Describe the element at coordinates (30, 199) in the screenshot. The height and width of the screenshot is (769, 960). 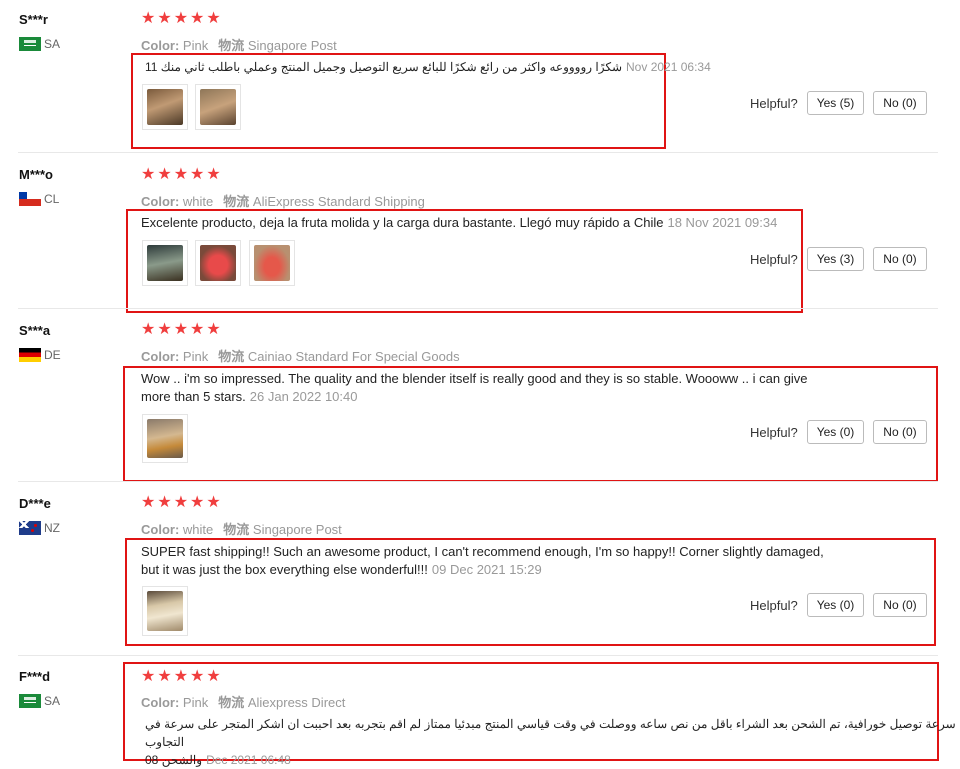
I see `chile-flag-icon` at that location.